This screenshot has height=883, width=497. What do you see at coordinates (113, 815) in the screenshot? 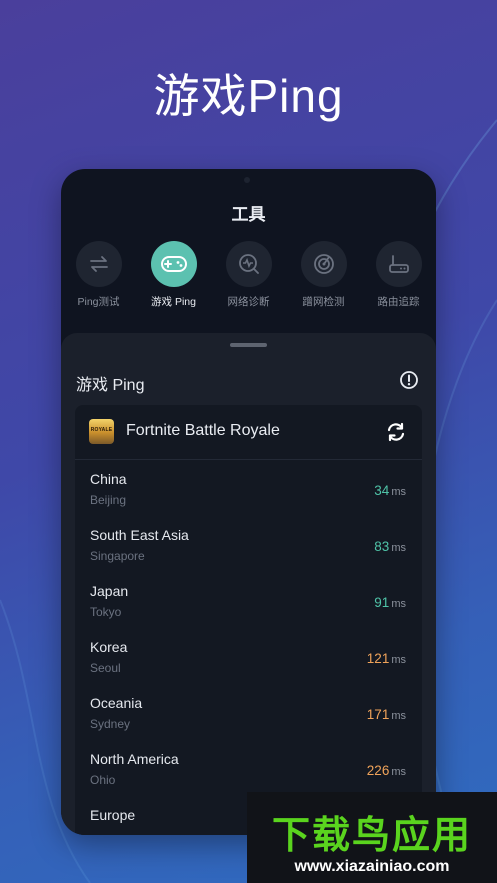
I see `region-name: Europe` at bounding box center [113, 815].